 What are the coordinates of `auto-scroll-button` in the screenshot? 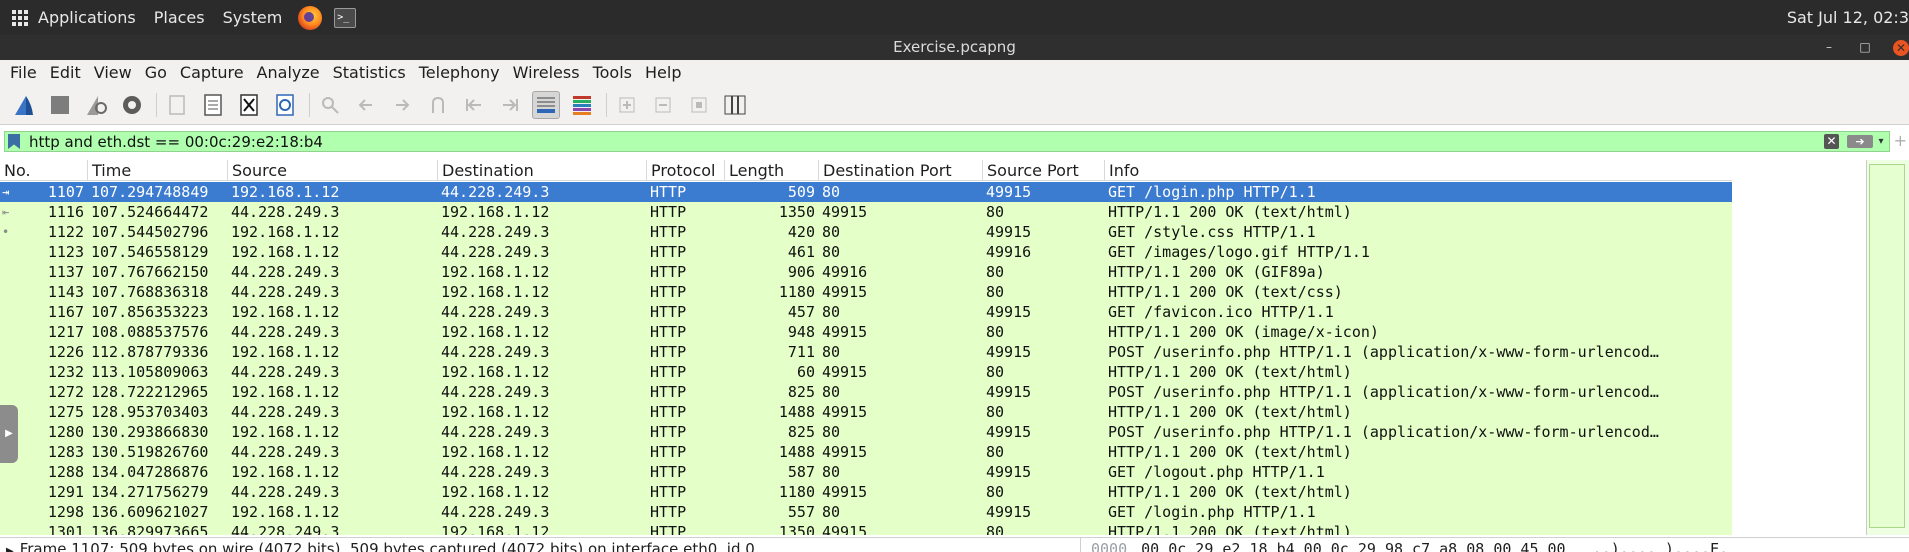 It's located at (546, 104).